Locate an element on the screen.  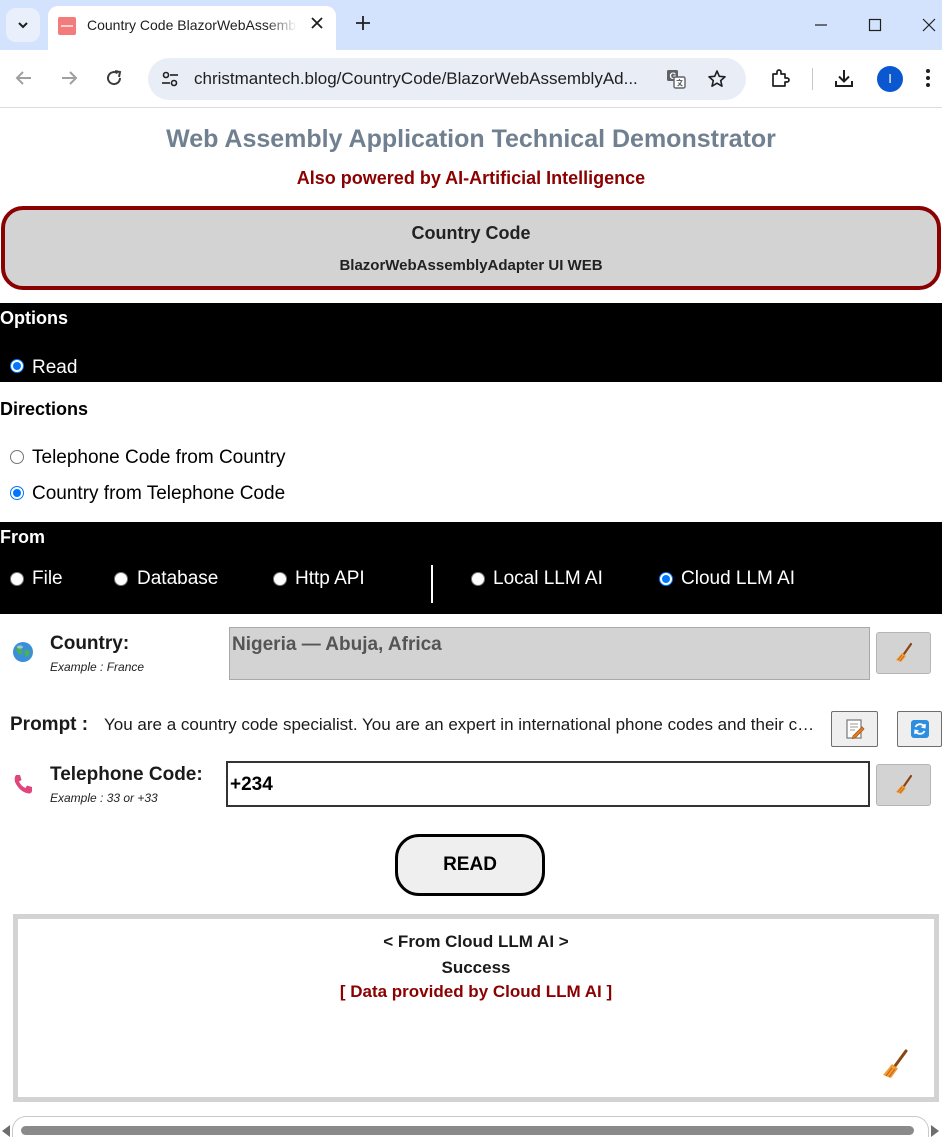
maximize-icon is located at coordinates (875, 25).